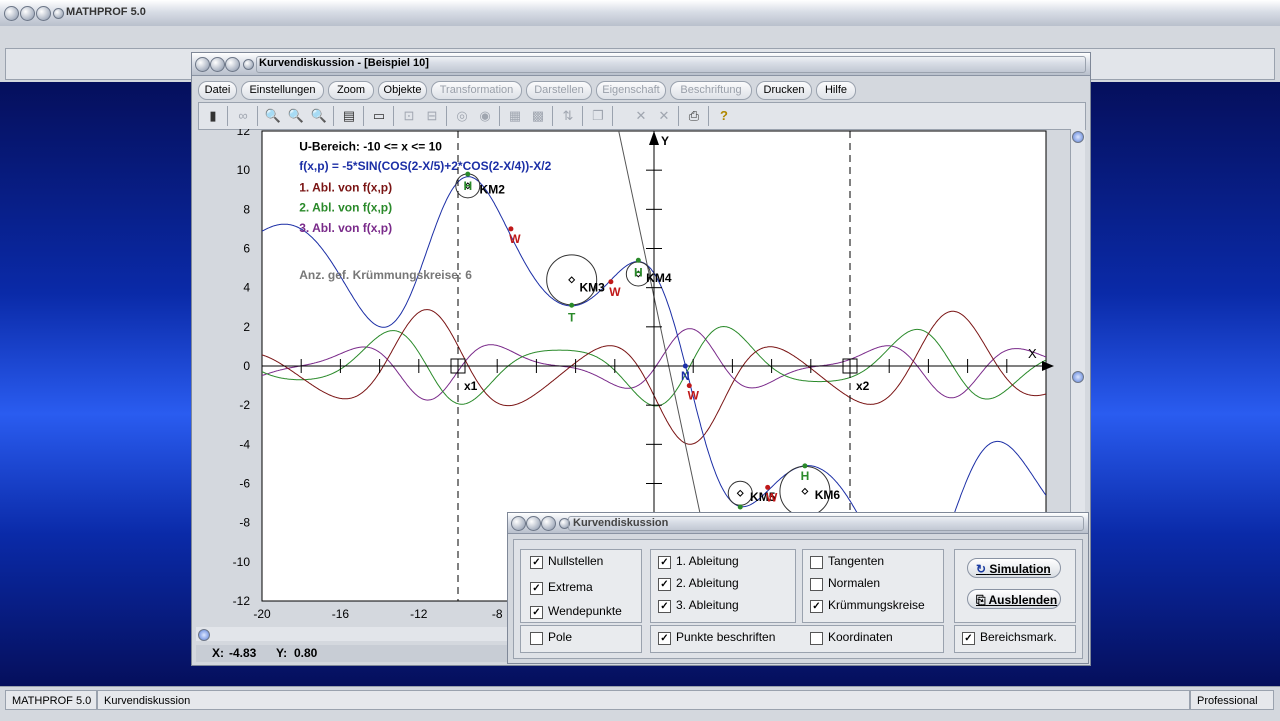  I want to click on simulation-button: ↻ Simulation, so click(1014, 568).